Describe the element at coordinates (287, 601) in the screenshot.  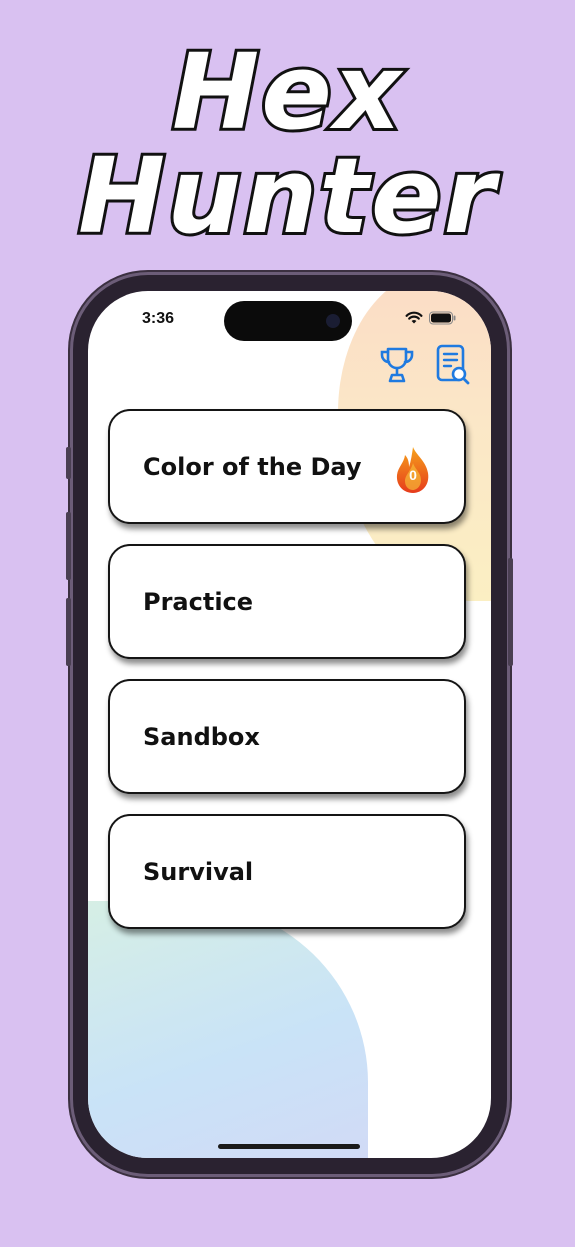
I see `mode-card-practice: Practice` at that location.